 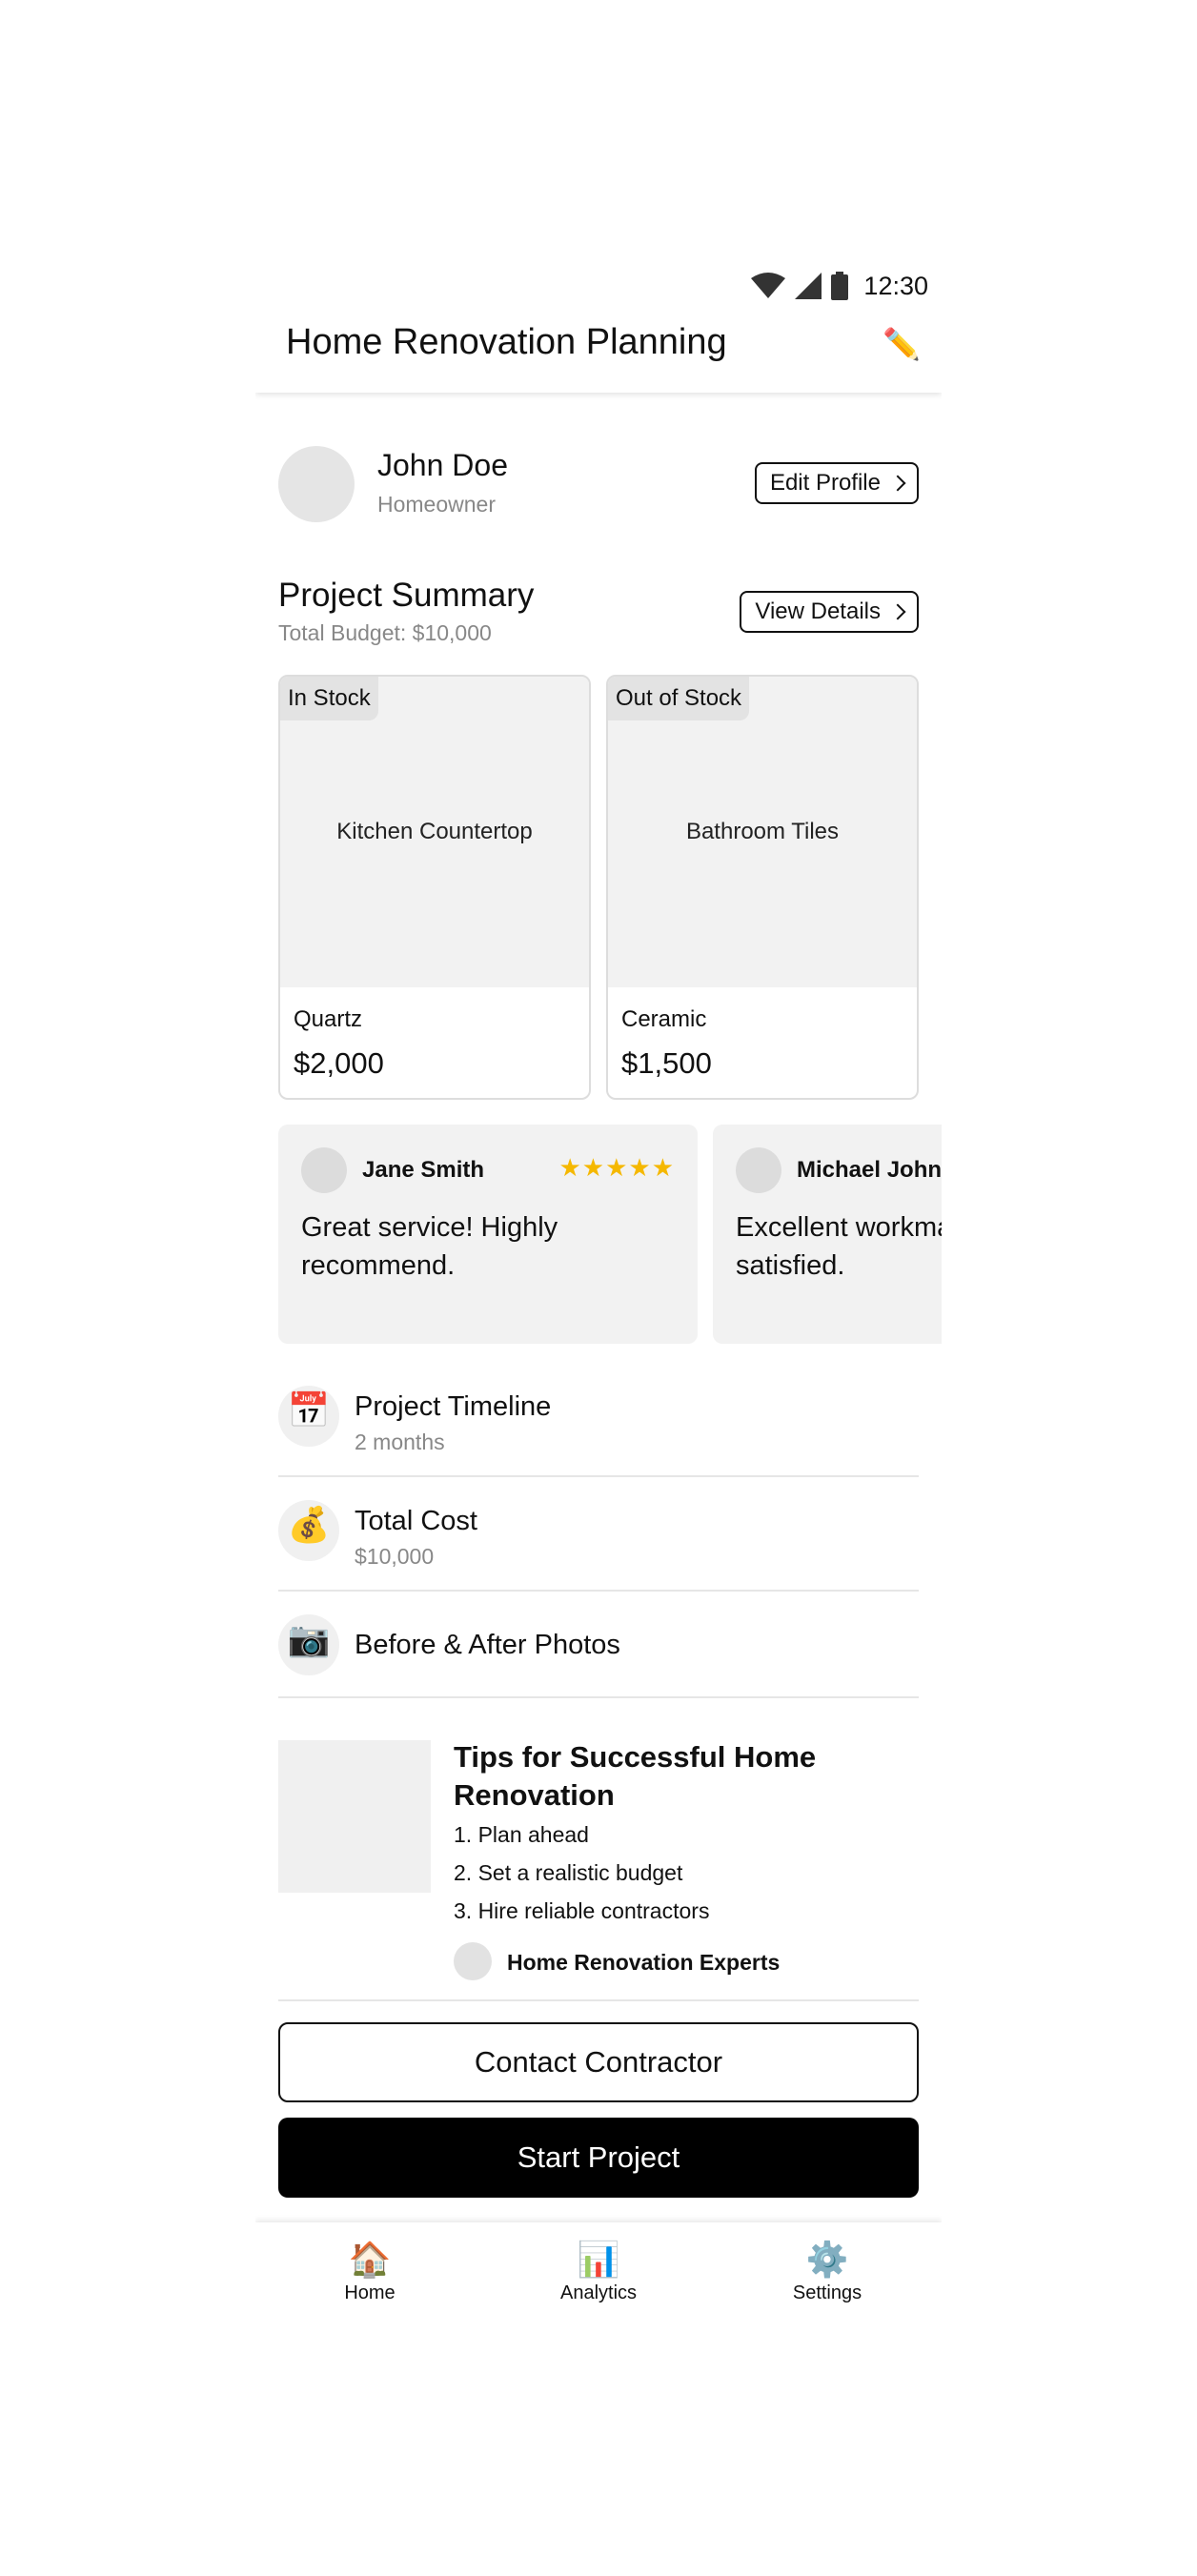 I want to click on section-title: Project Summary, so click(x=406, y=595).